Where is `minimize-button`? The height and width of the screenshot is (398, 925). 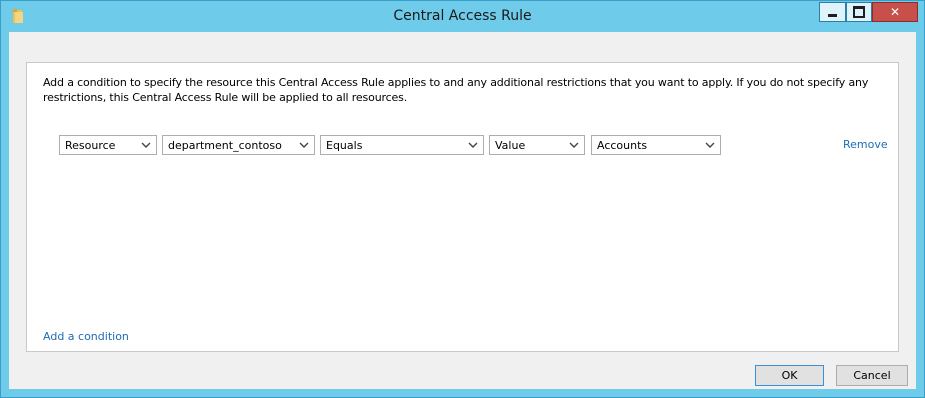
minimize-button is located at coordinates (832, 12).